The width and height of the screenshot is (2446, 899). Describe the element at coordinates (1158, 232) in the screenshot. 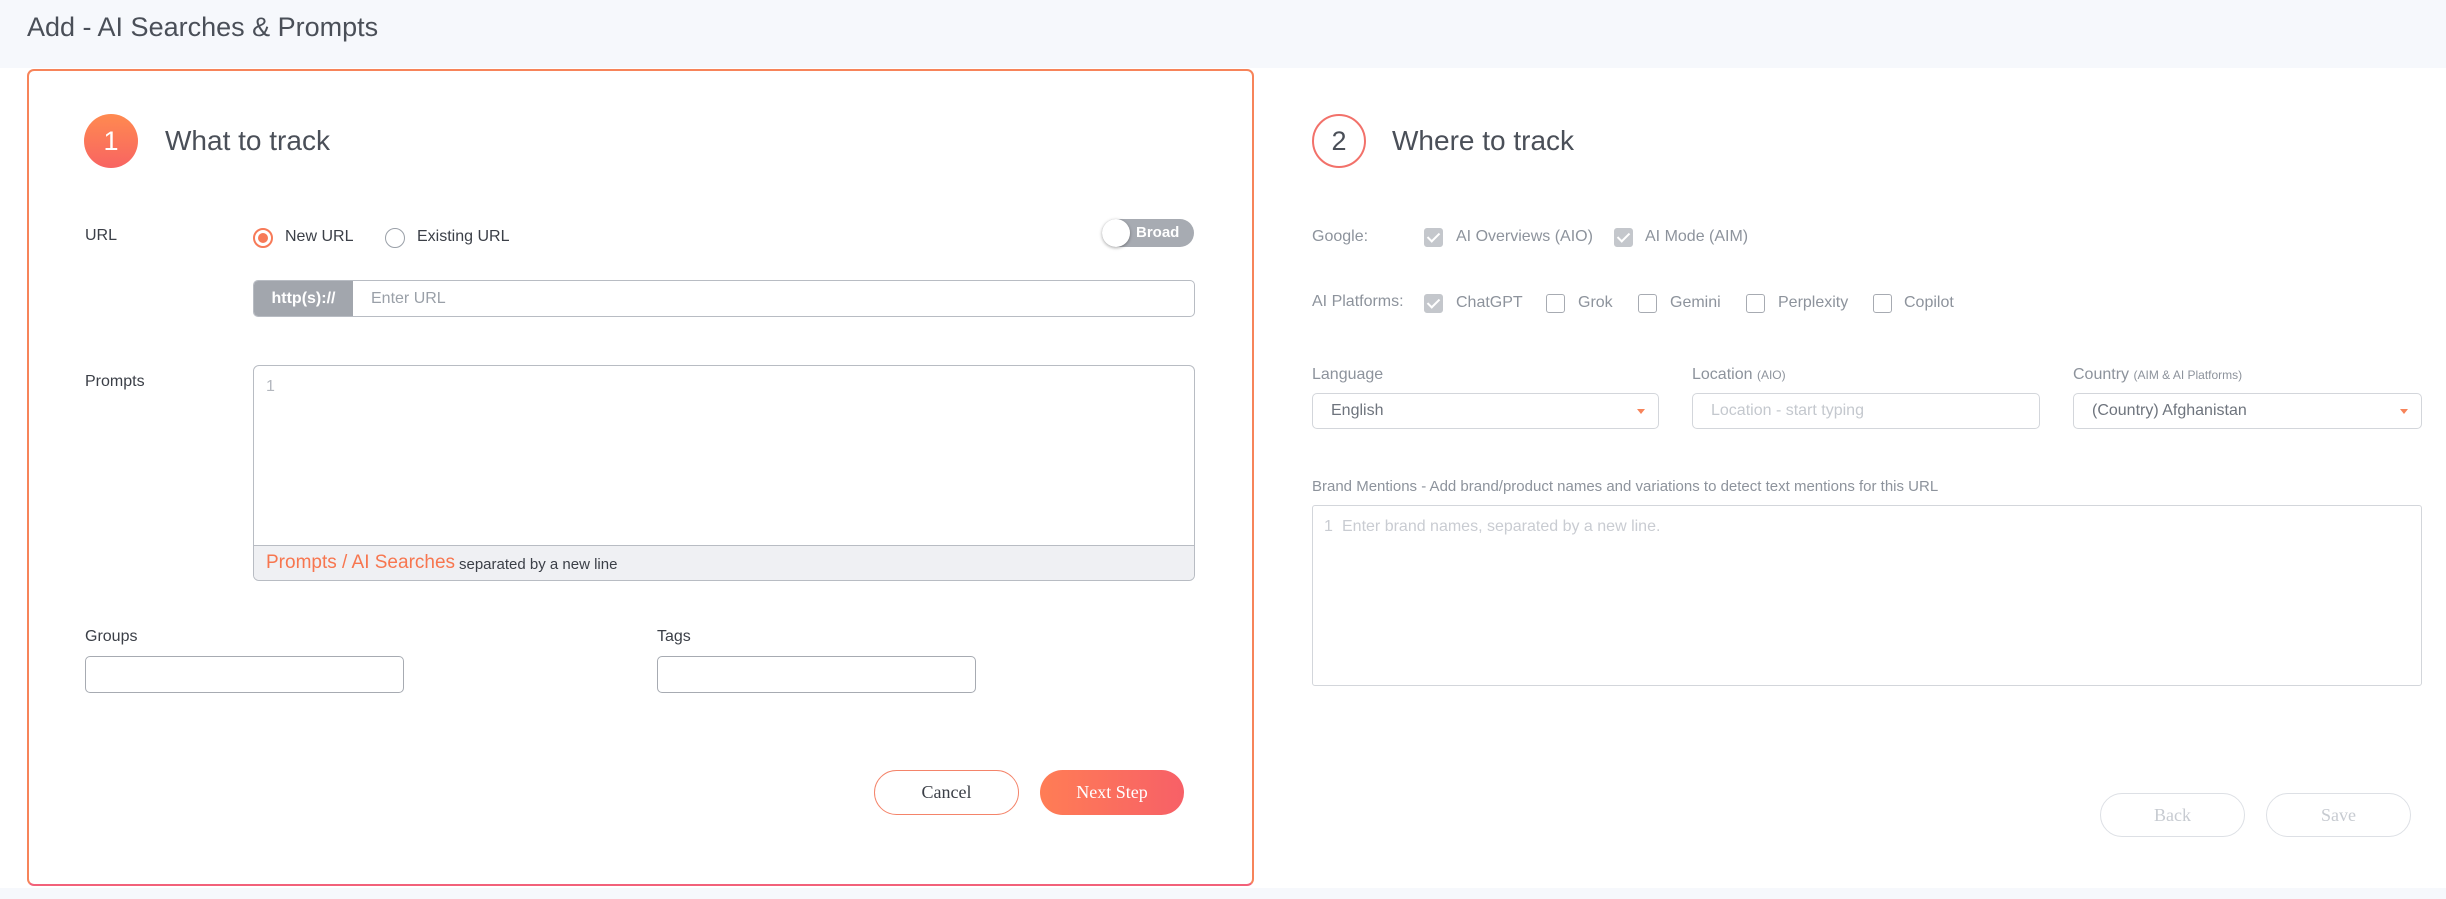

I see `broad-toggle-label: Broad` at that location.